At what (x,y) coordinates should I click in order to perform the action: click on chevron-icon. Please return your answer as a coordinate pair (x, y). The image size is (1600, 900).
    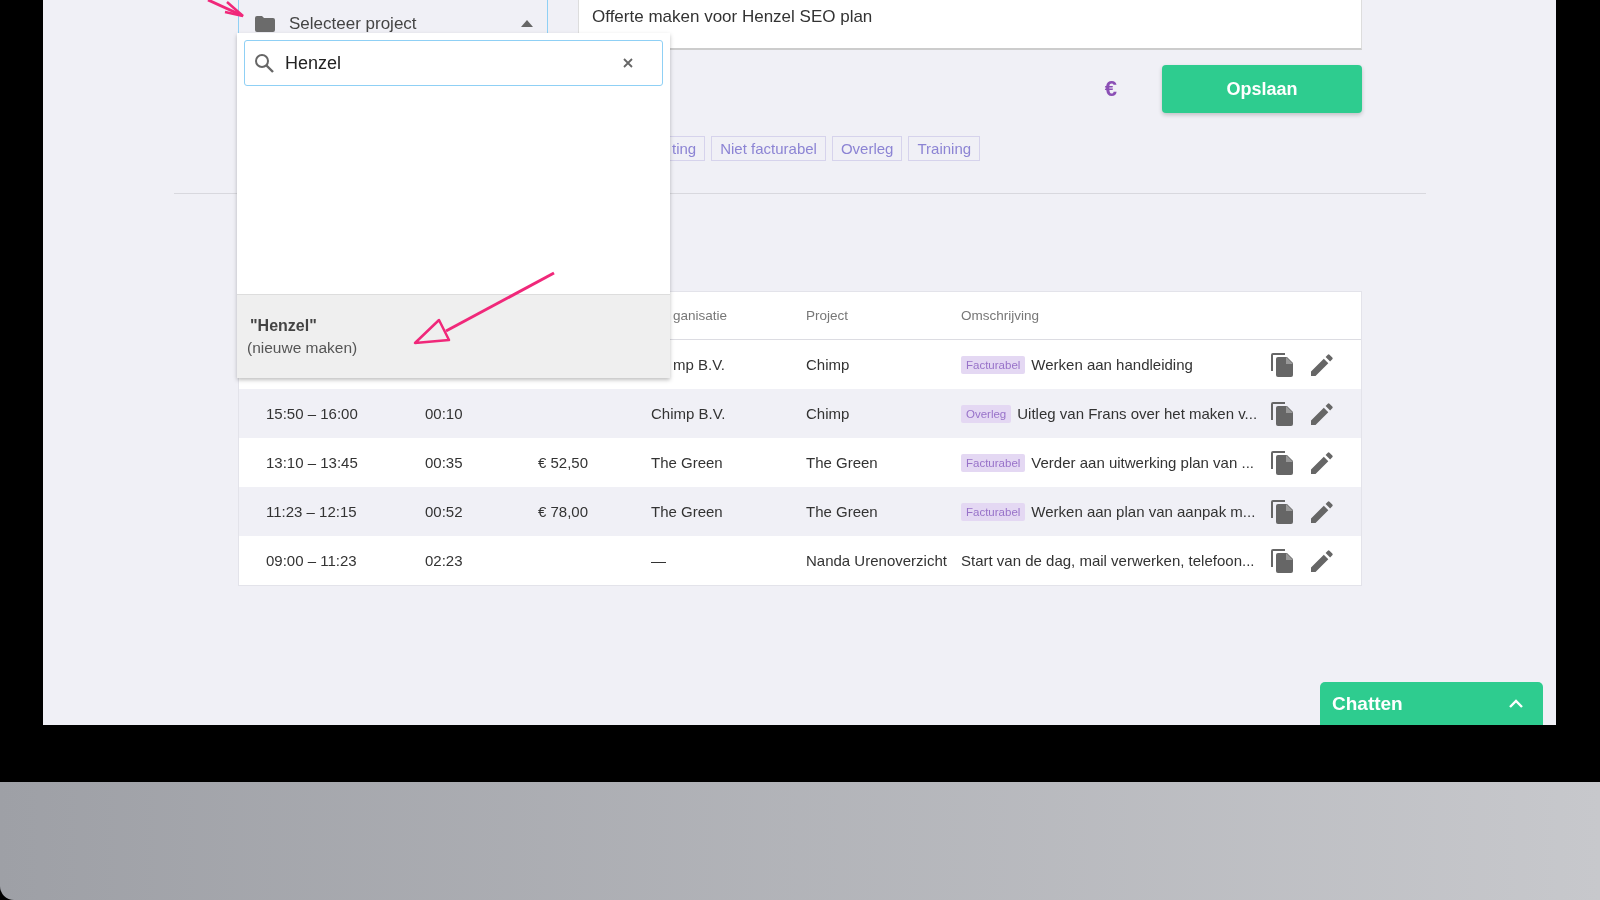
    Looking at the image, I should click on (1516, 703).